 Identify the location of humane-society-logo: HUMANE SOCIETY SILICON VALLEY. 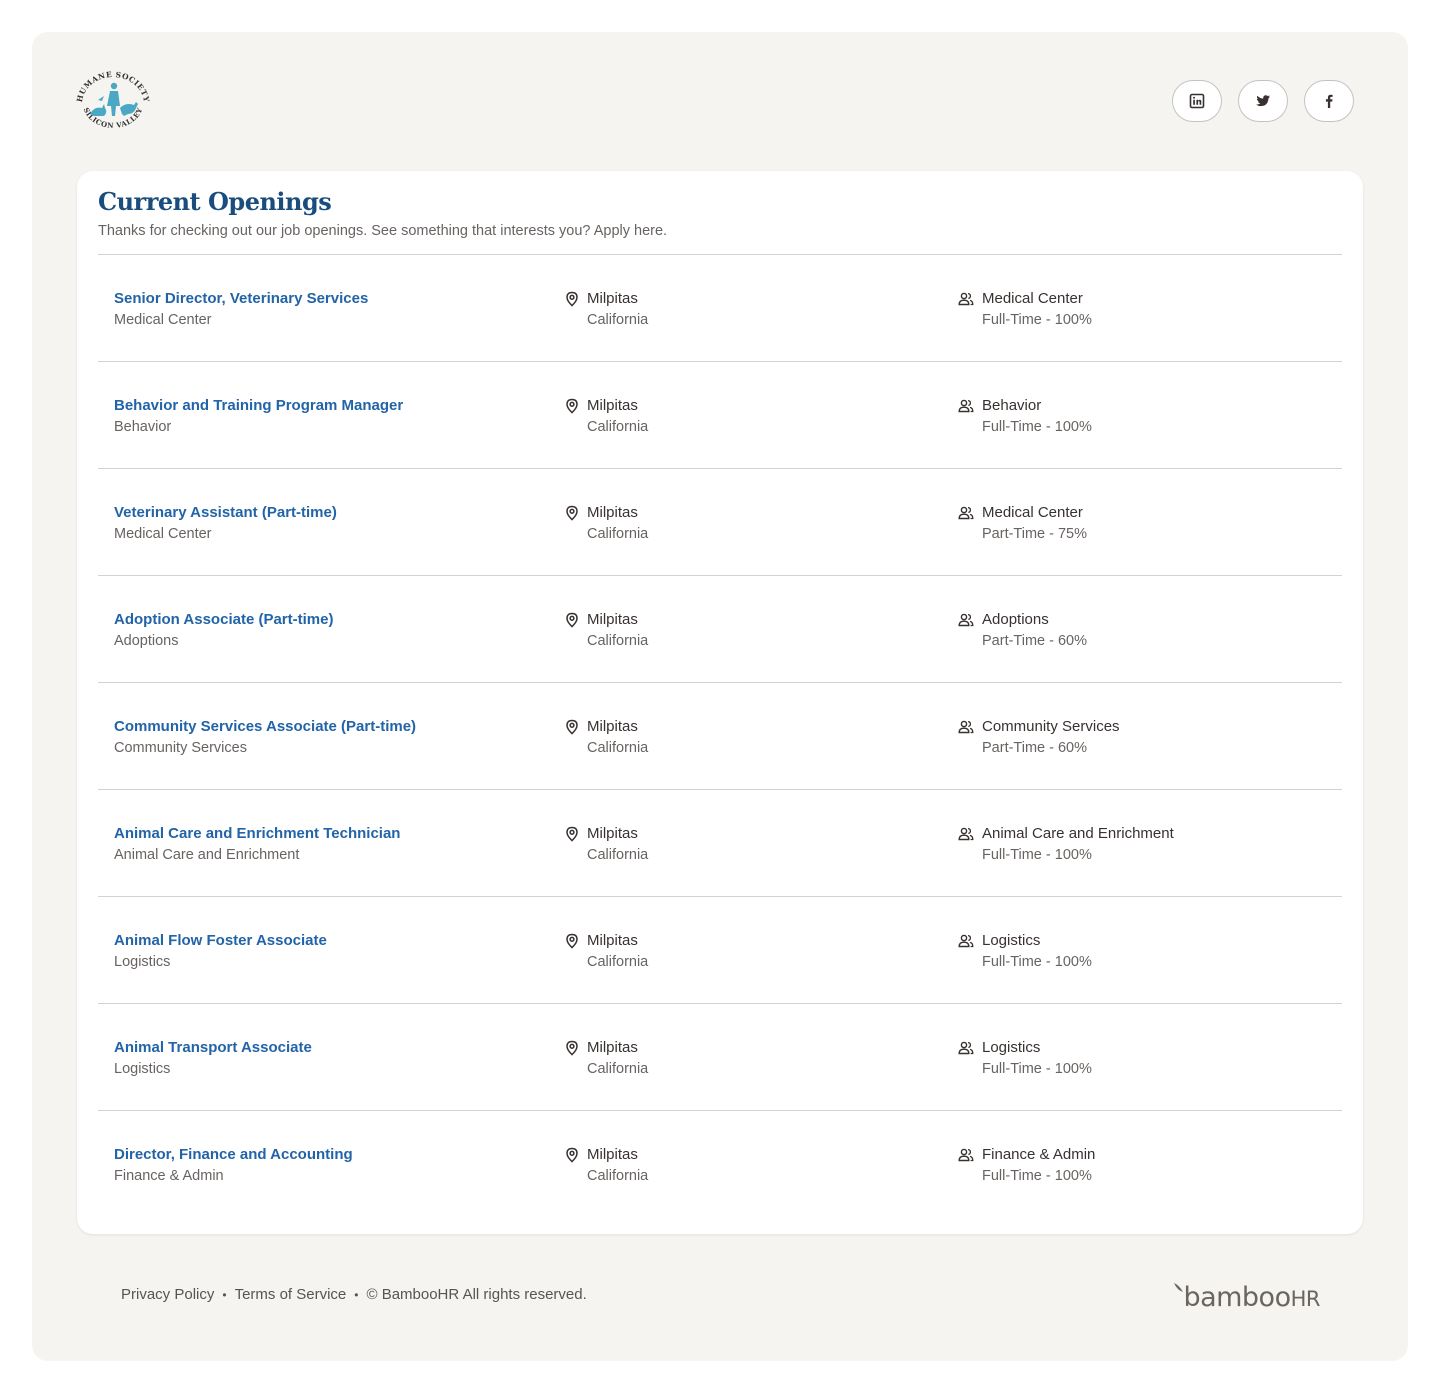
(113, 102).